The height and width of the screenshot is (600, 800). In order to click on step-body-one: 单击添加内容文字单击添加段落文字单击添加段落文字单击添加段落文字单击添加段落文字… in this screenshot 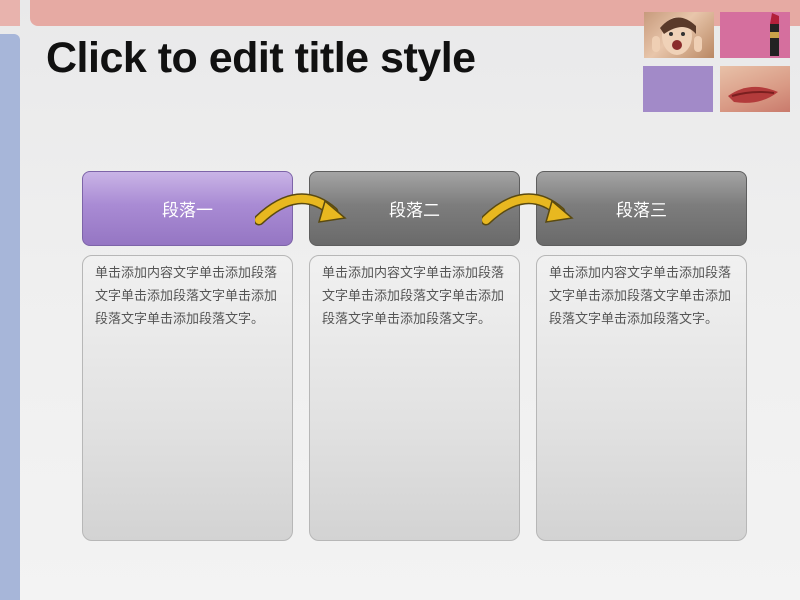, I will do `click(187, 398)`.